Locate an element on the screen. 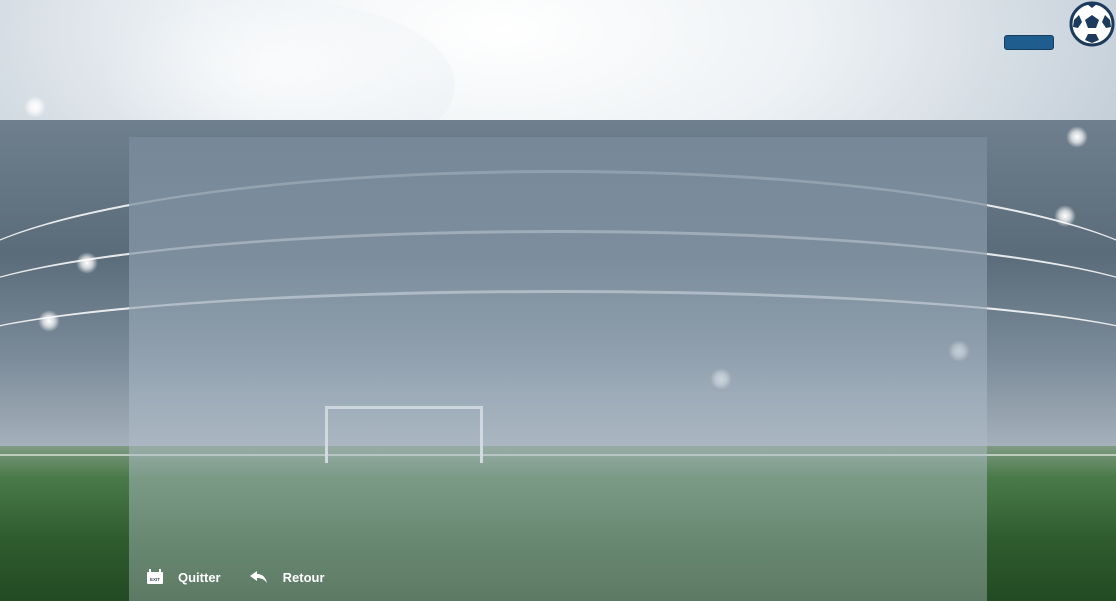 This screenshot has width=1116, height=601. exit-icon-text: EXIT is located at coordinates (155, 579).